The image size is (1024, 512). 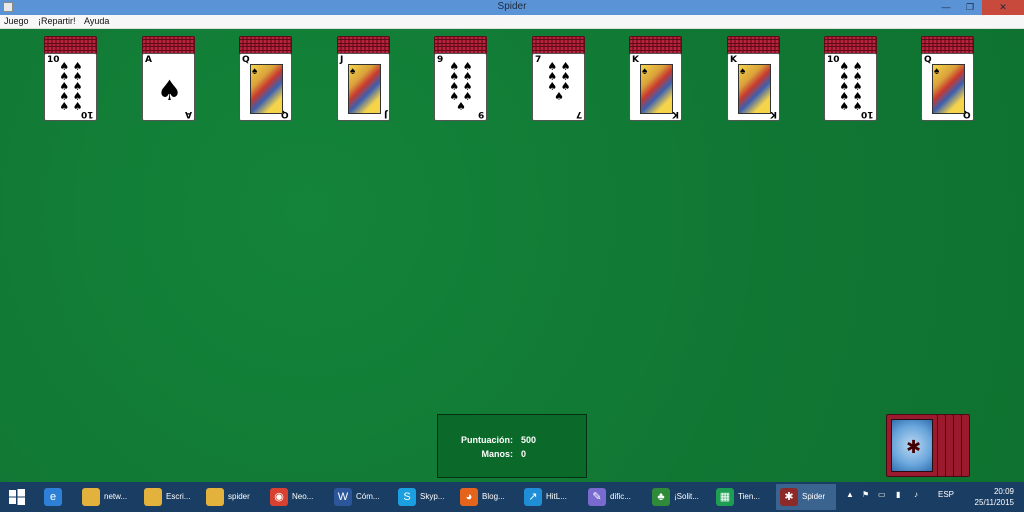 What do you see at coordinates (1003, 491) in the screenshot?
I see `clock-time: 20:09` at bounding box center [1003, 491].